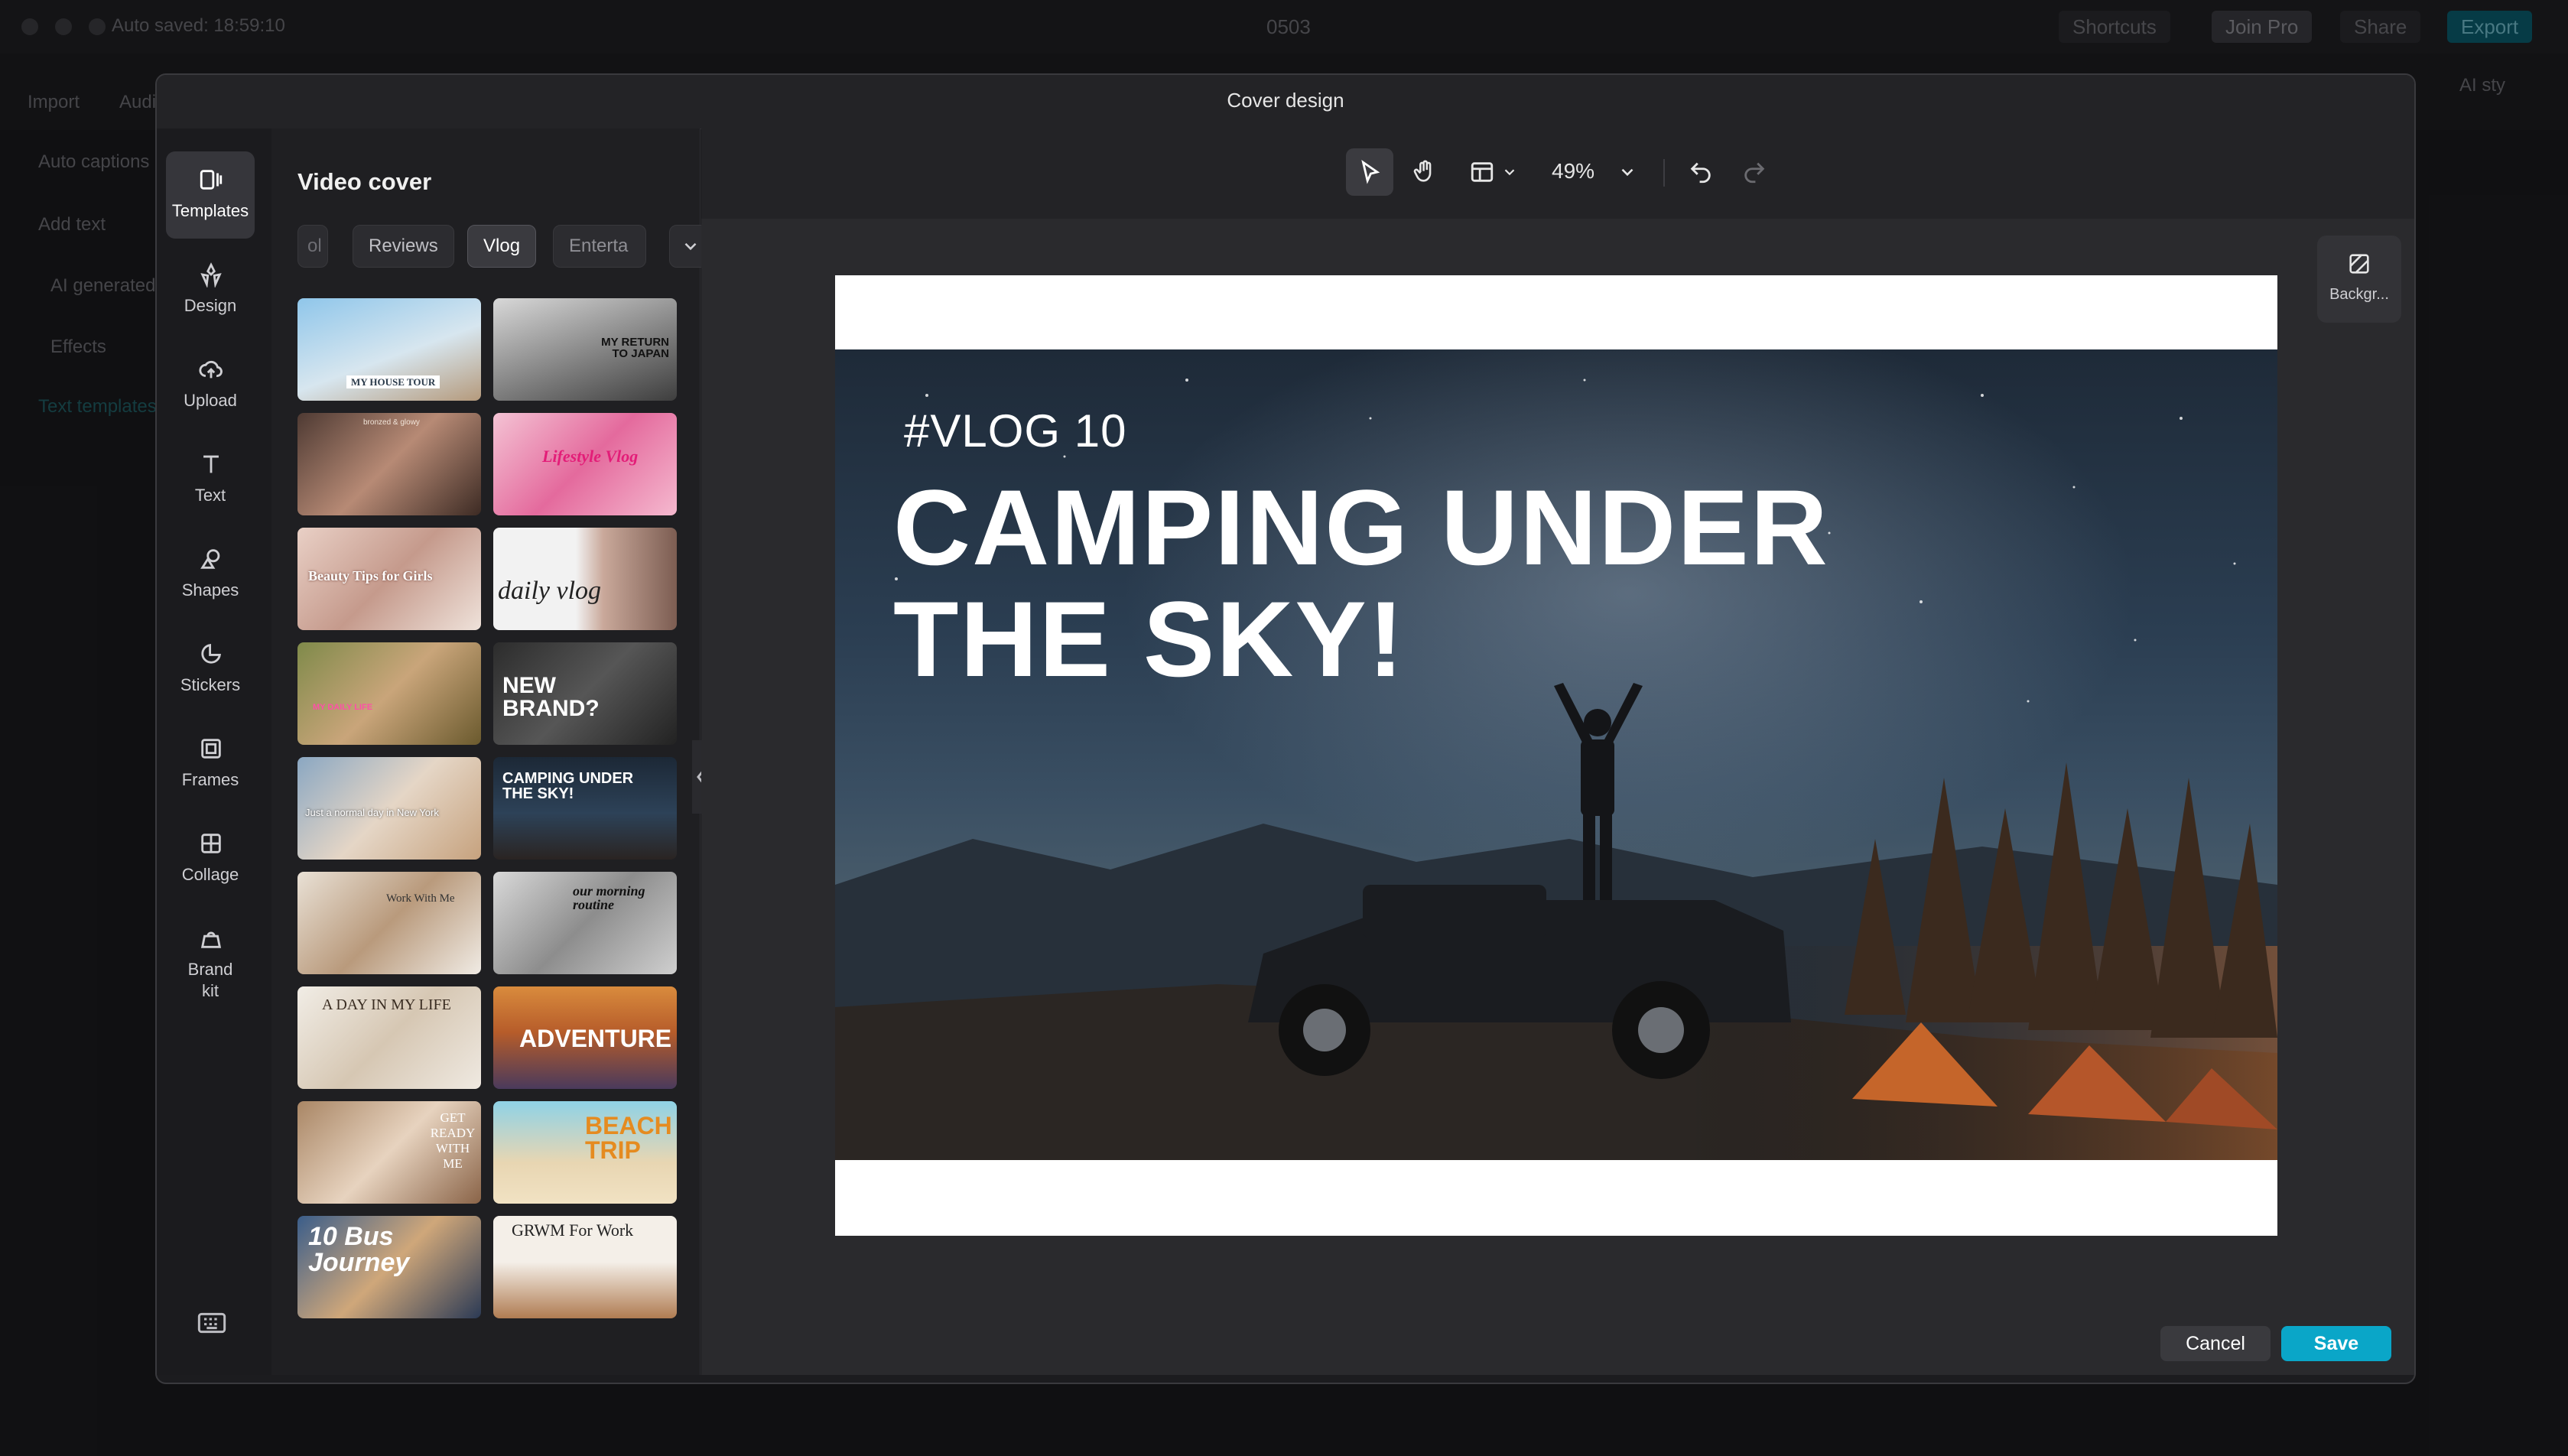  I want to click on layout-dropdown-button, so click(1492, 172).